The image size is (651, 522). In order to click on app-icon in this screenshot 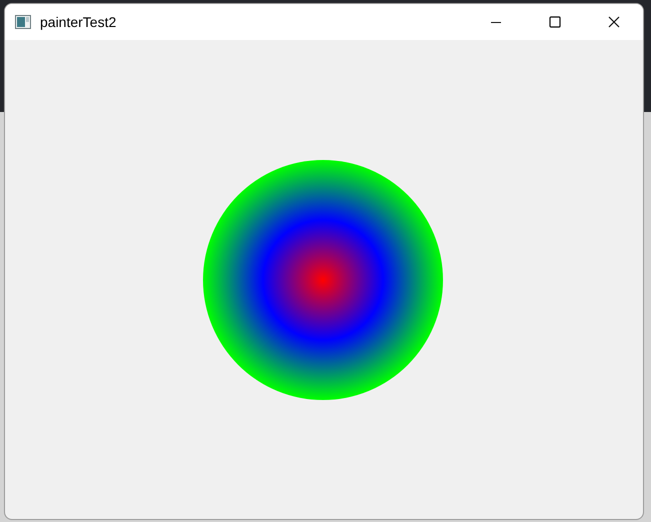, I will do `click(23, 22)`.